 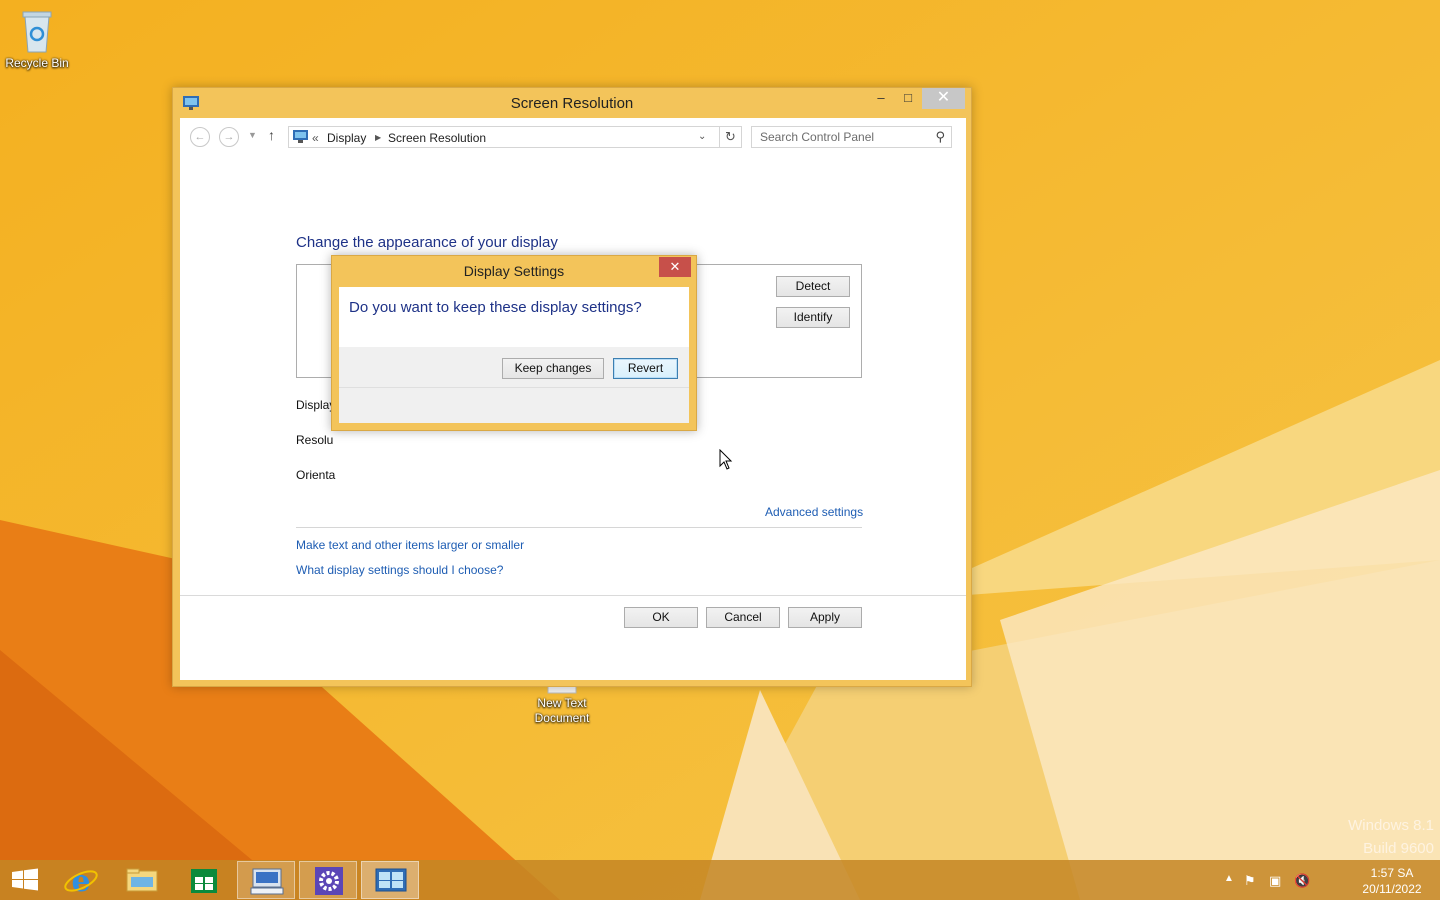 What do you see at coordinates (743, 617) in the screenshot?
I see `cancel-button: Cancel` at bounding box center [743, 617].